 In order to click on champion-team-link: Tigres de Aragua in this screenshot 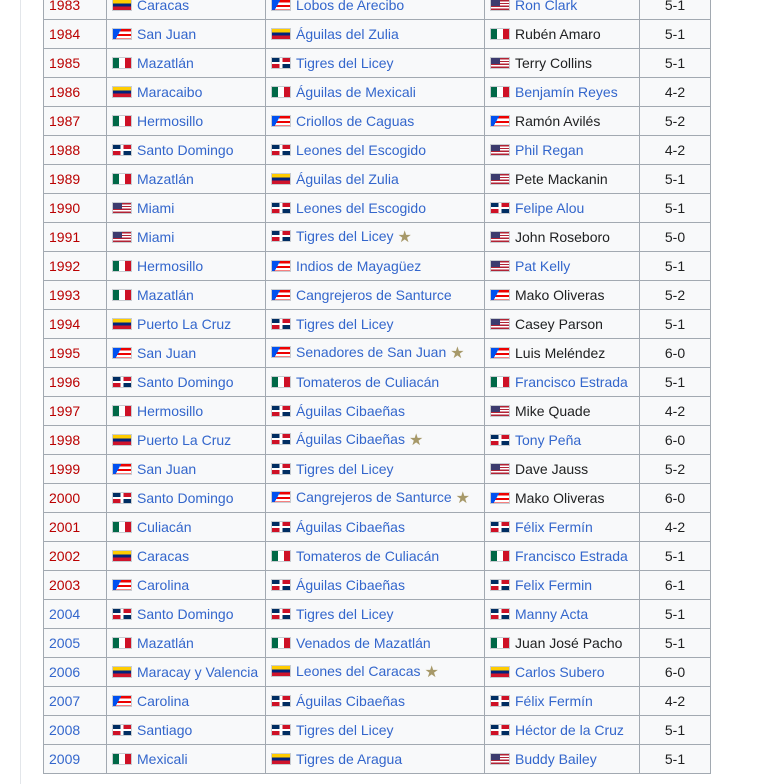, I will do `click(349, 759)`.